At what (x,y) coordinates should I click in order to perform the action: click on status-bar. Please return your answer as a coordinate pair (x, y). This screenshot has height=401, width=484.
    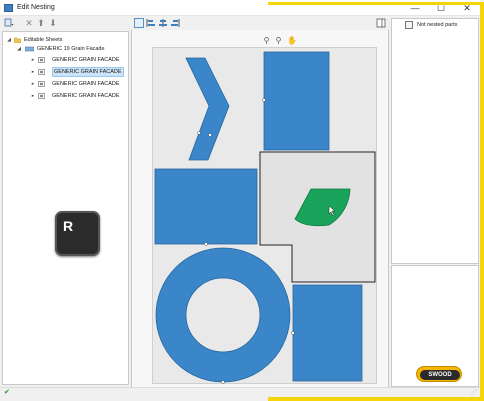
    Looking at the image, I should click on (240, 392).